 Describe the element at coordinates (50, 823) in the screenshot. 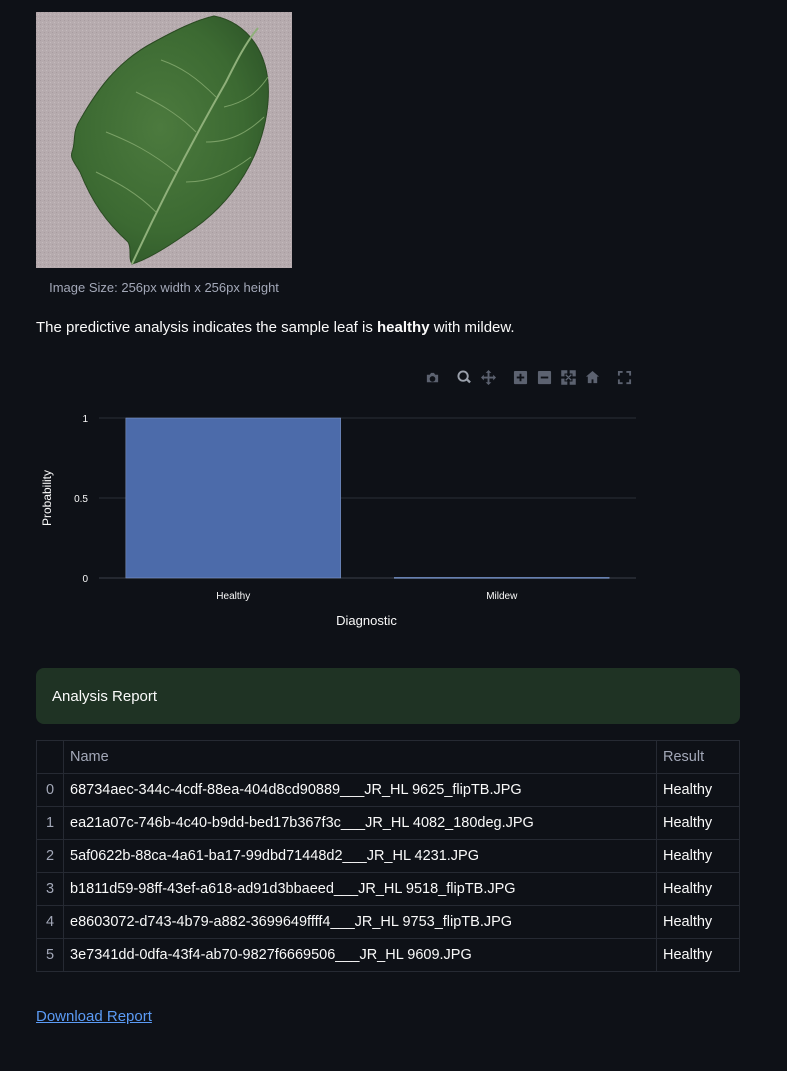

I see `row-index: 1` at that location.